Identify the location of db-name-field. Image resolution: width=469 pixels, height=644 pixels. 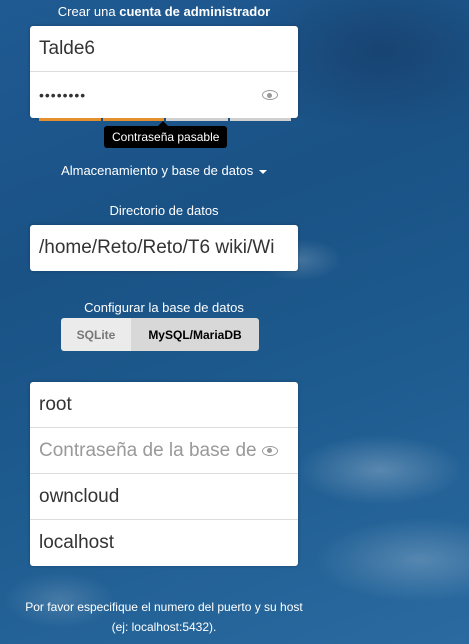
(164, 497).